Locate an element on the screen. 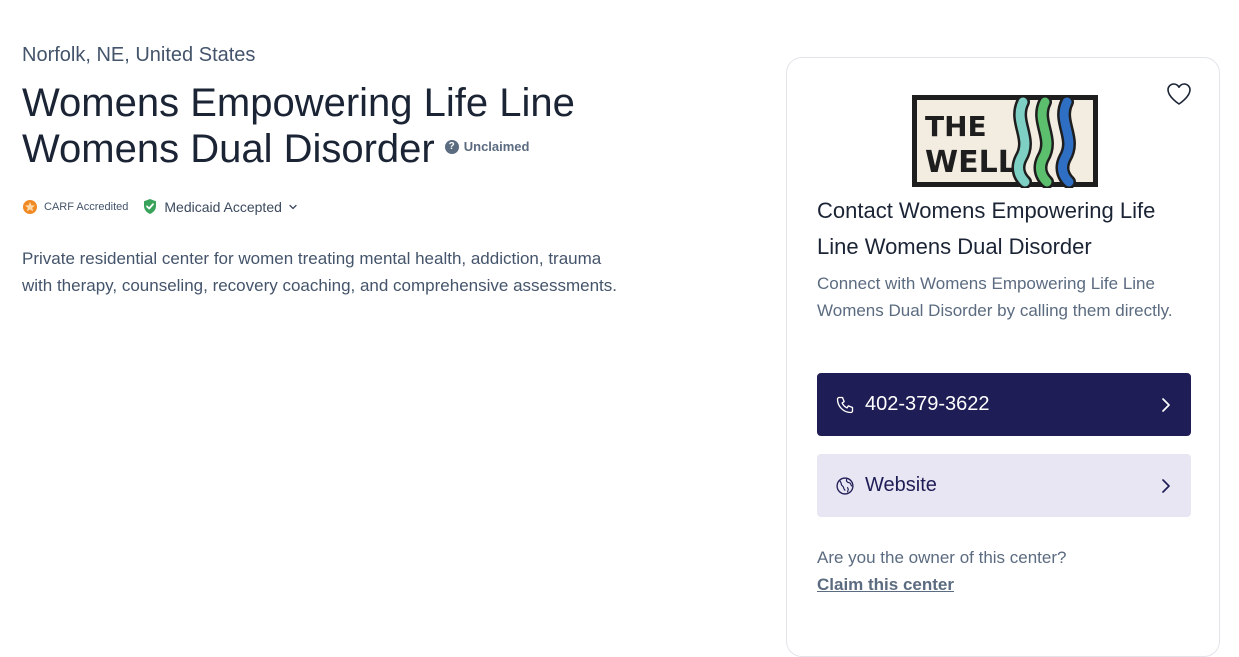 This screenshot has width=1239, height=657. medicaid-badge: Medicaid Accepted is located at coordinates (220, 206).